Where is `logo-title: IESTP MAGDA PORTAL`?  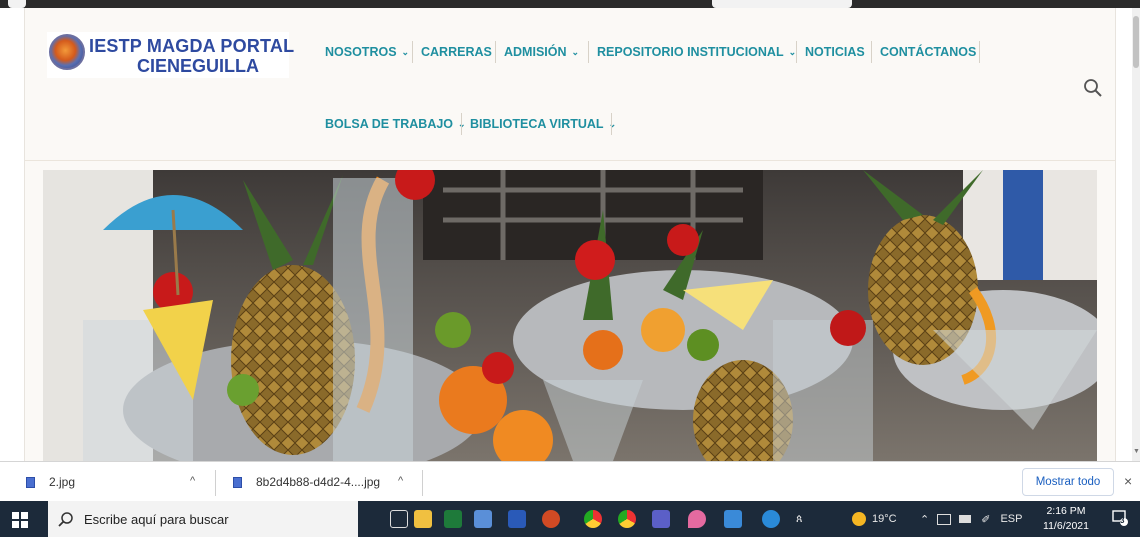 logo-title: IESTP MAGDA PORTAL is located at coordinates (192, 46).